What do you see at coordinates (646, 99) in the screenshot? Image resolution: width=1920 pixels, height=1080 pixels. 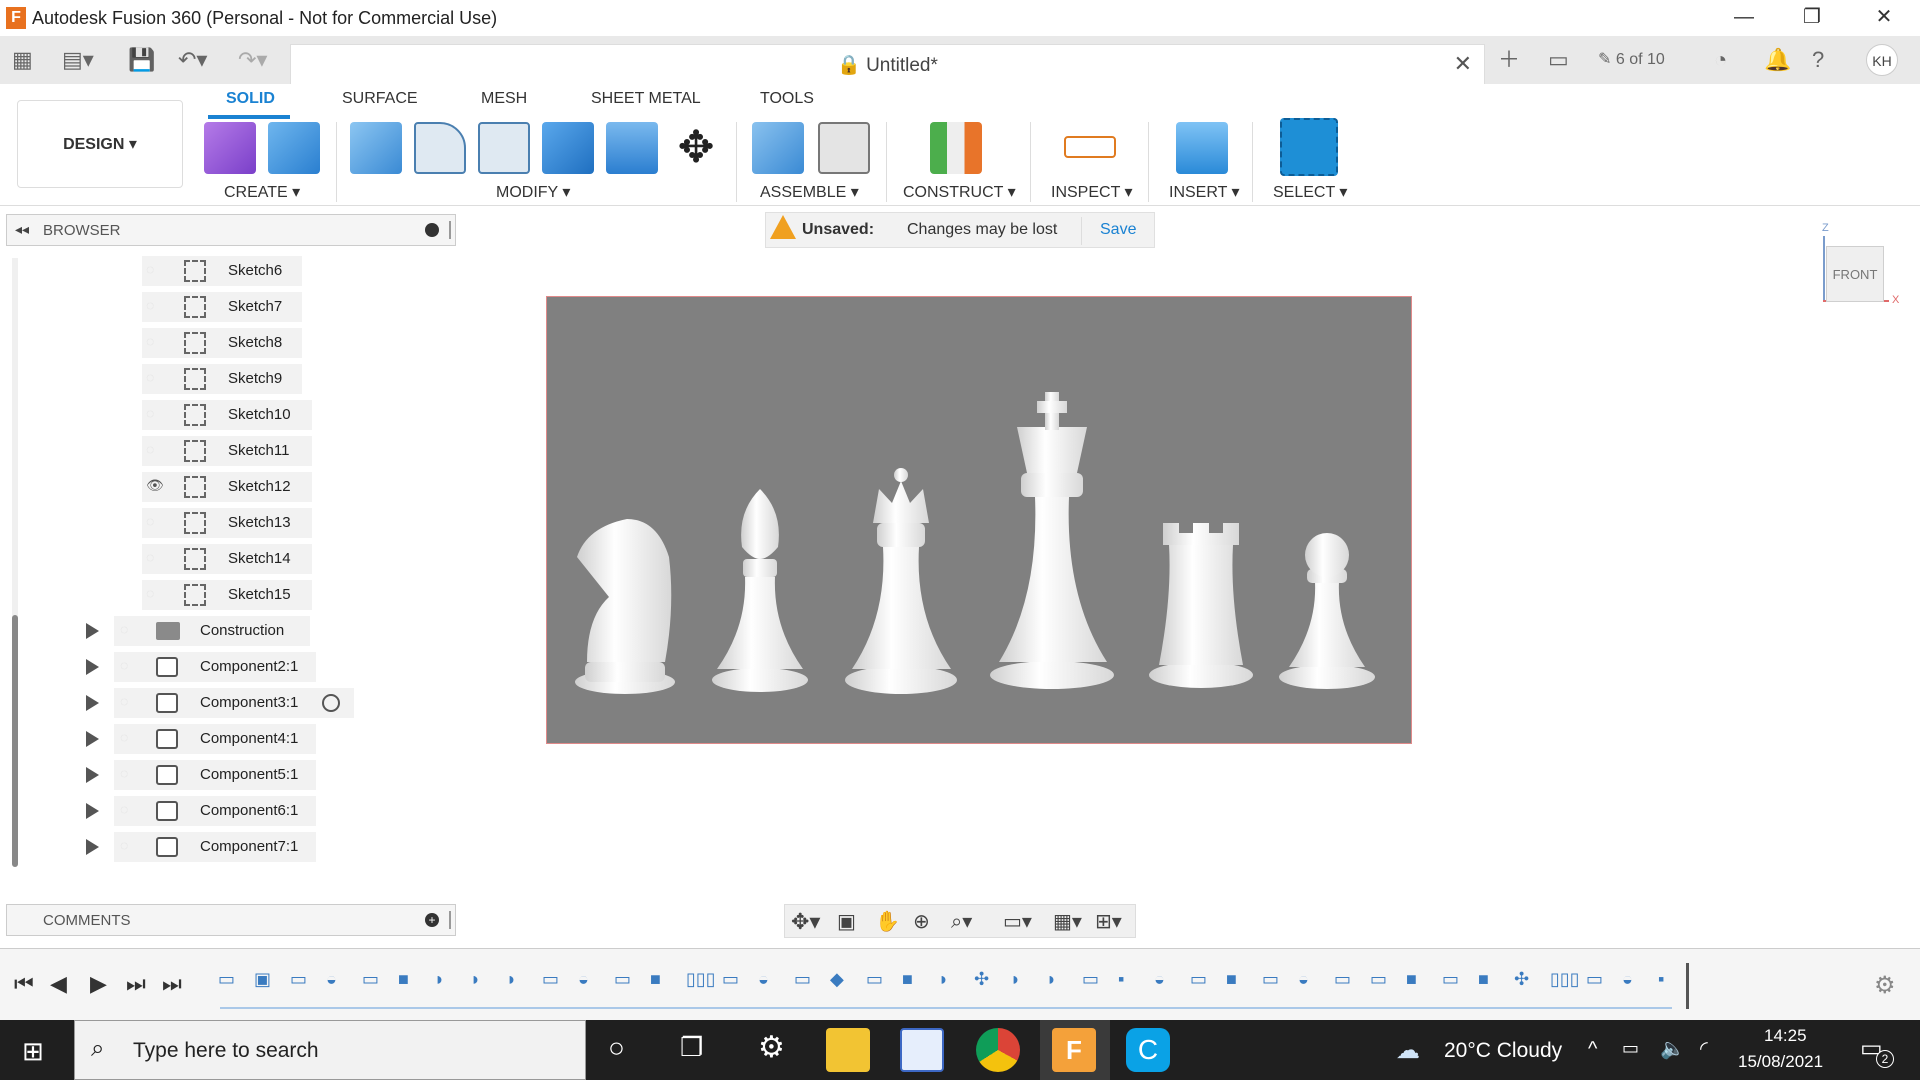 I see `tab-sheet-metal: SHEET METAL` at bounding box center [646, 99].